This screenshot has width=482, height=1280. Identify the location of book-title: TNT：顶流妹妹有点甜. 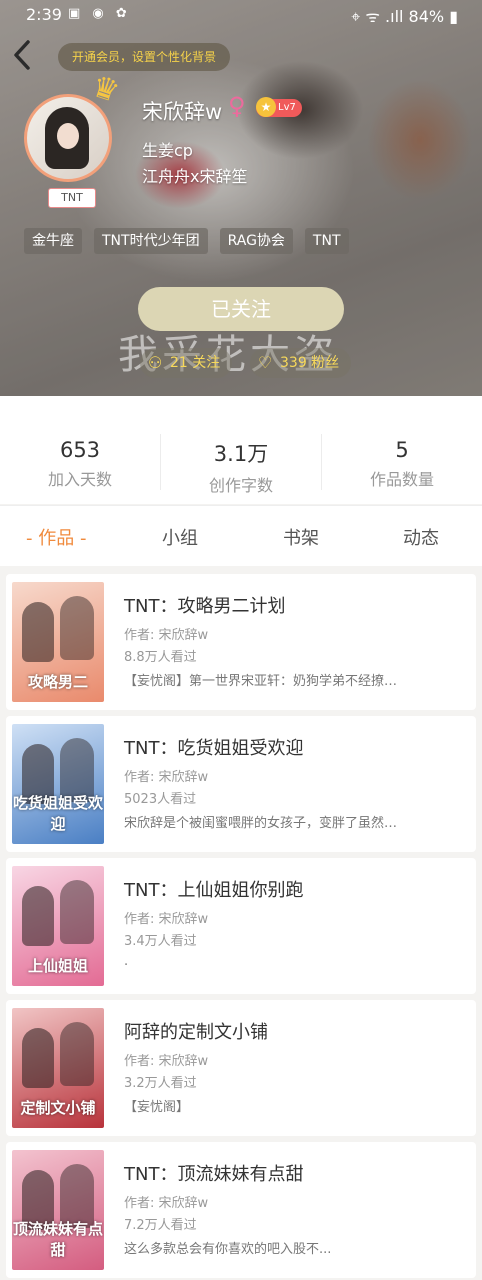
(214, 1174).